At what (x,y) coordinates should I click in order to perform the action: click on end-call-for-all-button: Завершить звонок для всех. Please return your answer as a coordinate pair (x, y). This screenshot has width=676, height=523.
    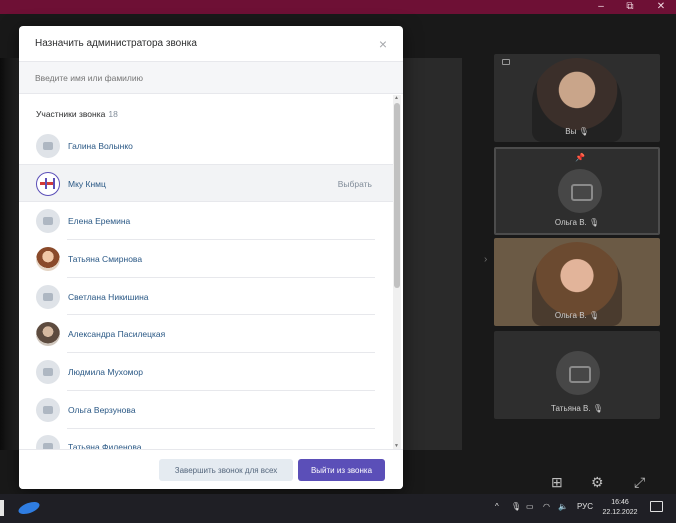
    Looking at the image, I should click on (226, 470).